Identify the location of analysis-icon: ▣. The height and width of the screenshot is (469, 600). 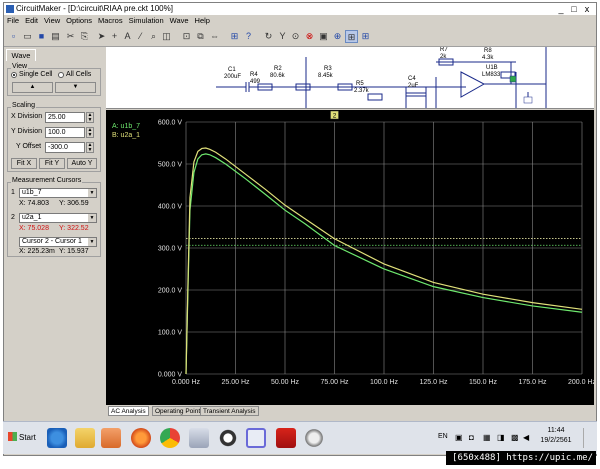
(323, 36).